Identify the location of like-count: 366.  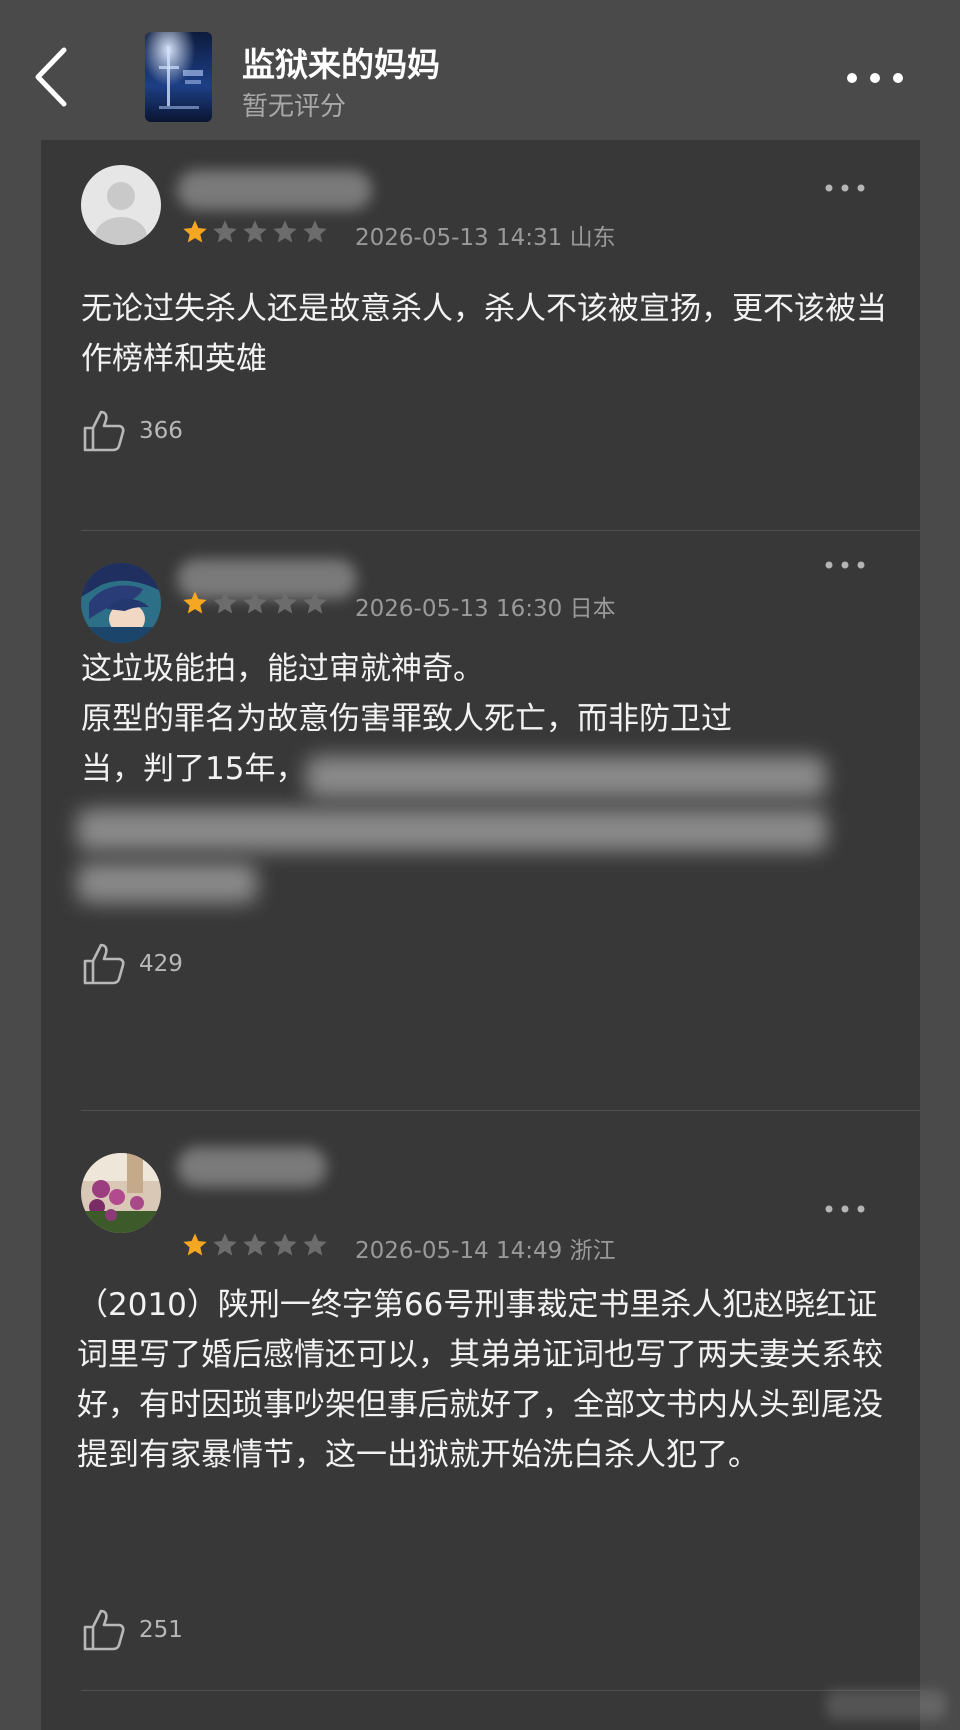
(161, 431).